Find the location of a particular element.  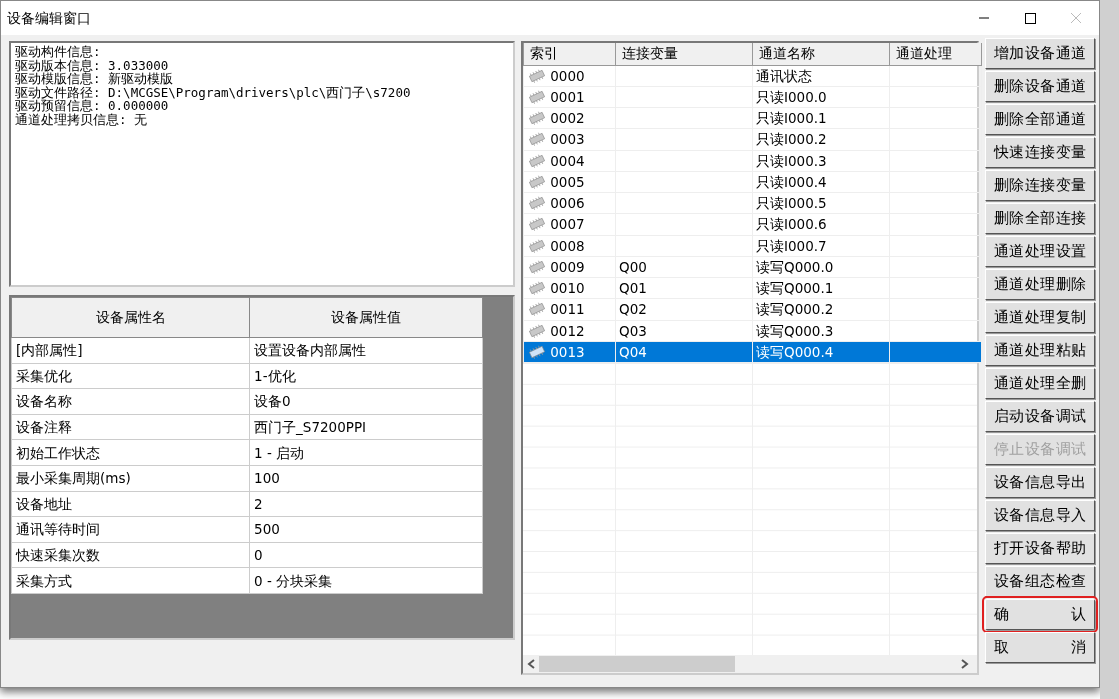

action-button: 设备信息导入 is located at coordinates (1040, 515).